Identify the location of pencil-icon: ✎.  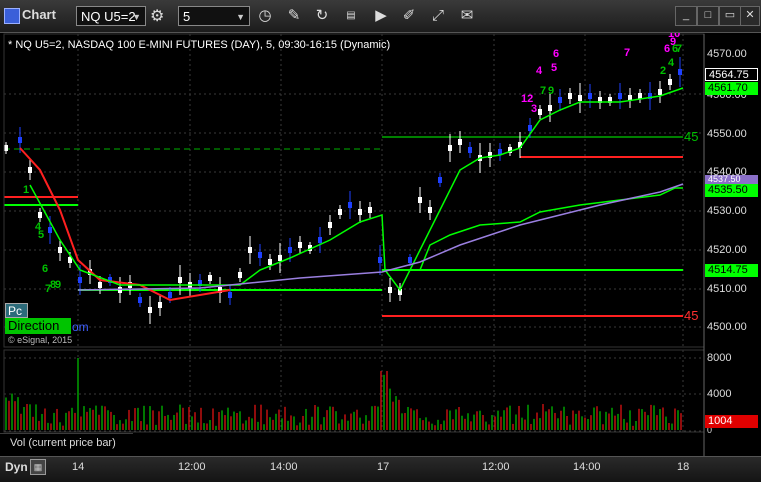
(294, 16).